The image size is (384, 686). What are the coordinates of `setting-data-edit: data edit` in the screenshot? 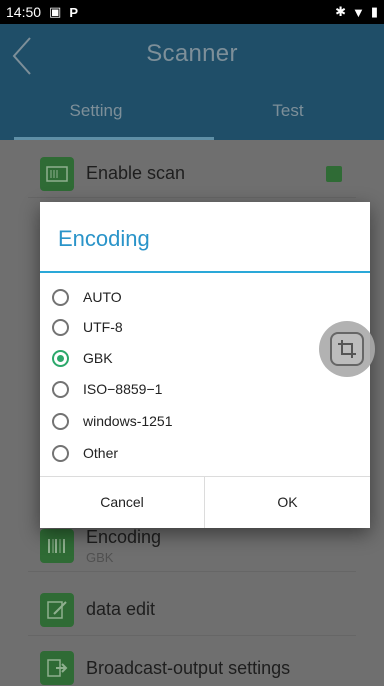 It's located at (192, 610).